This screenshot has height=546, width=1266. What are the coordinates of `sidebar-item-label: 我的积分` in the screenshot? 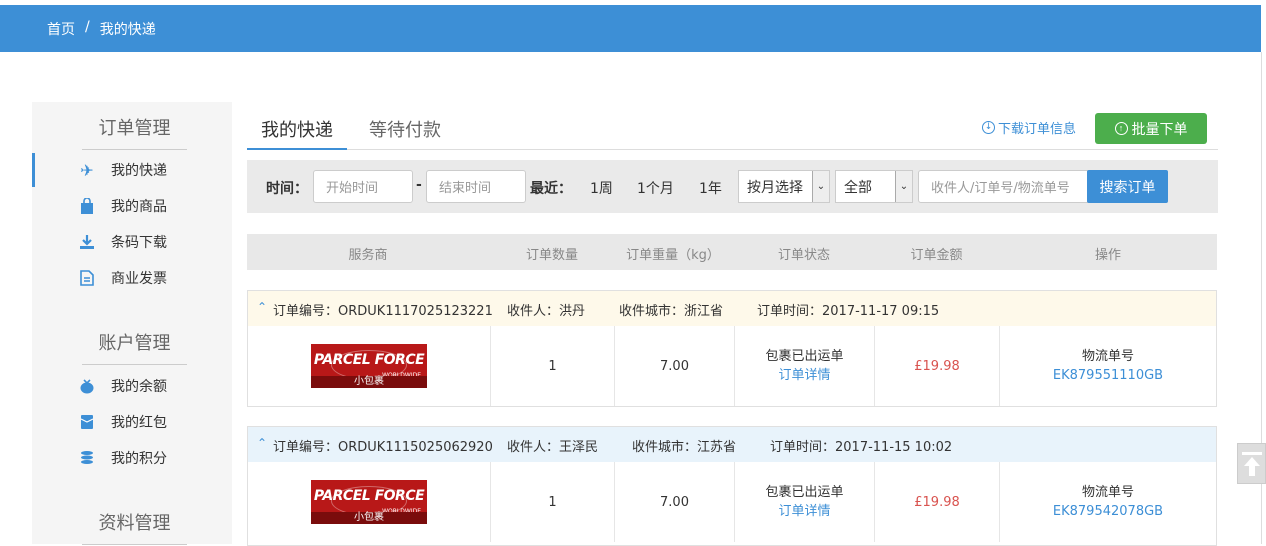 It's located at (139, 459).